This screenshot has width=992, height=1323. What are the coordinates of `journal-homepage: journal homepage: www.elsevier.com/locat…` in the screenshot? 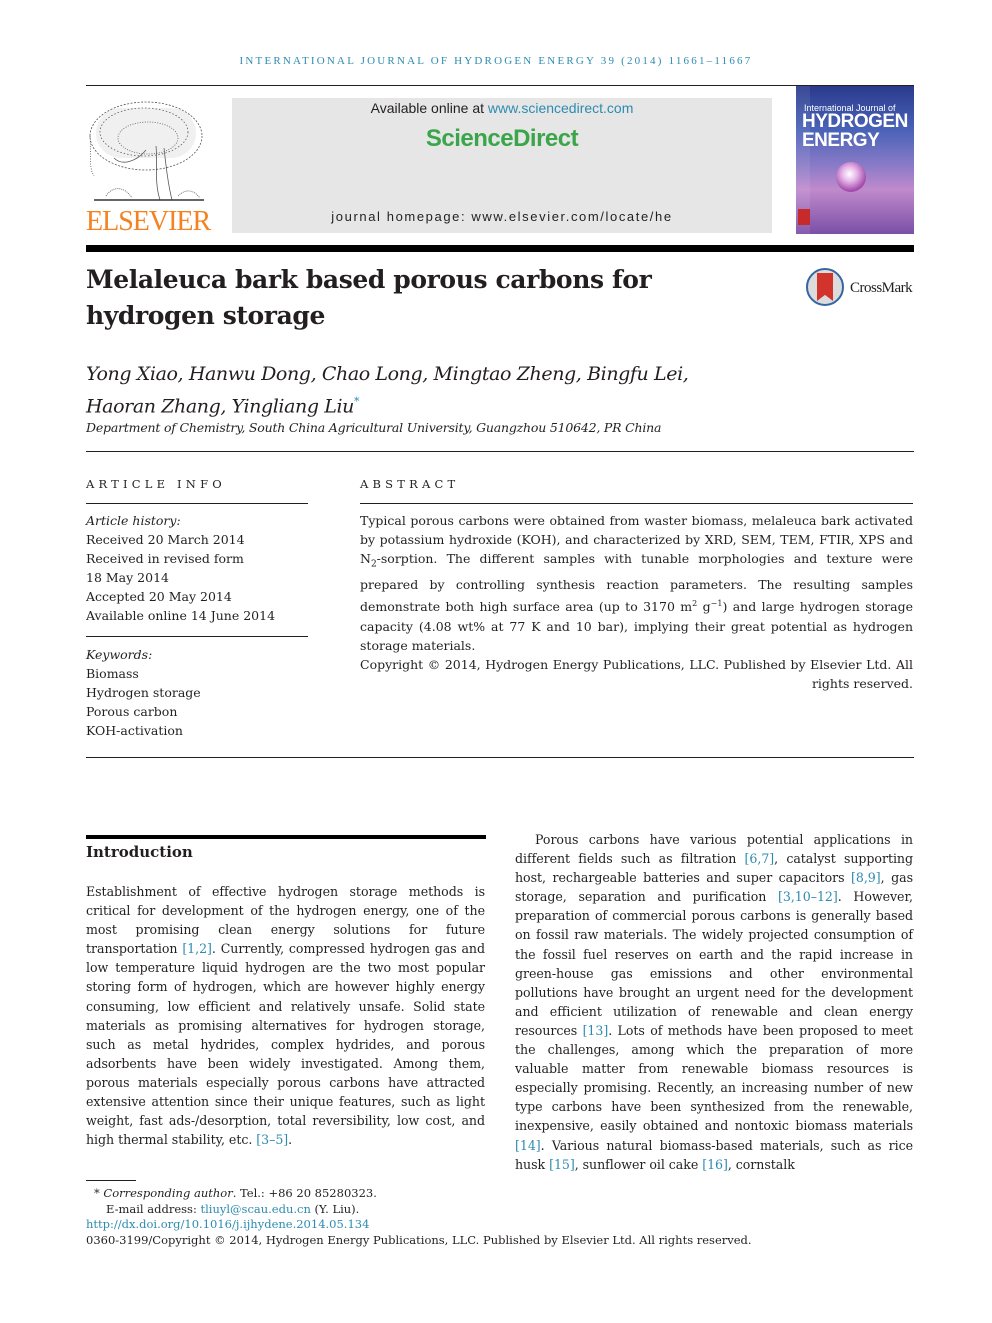 It's located at (502, 216).